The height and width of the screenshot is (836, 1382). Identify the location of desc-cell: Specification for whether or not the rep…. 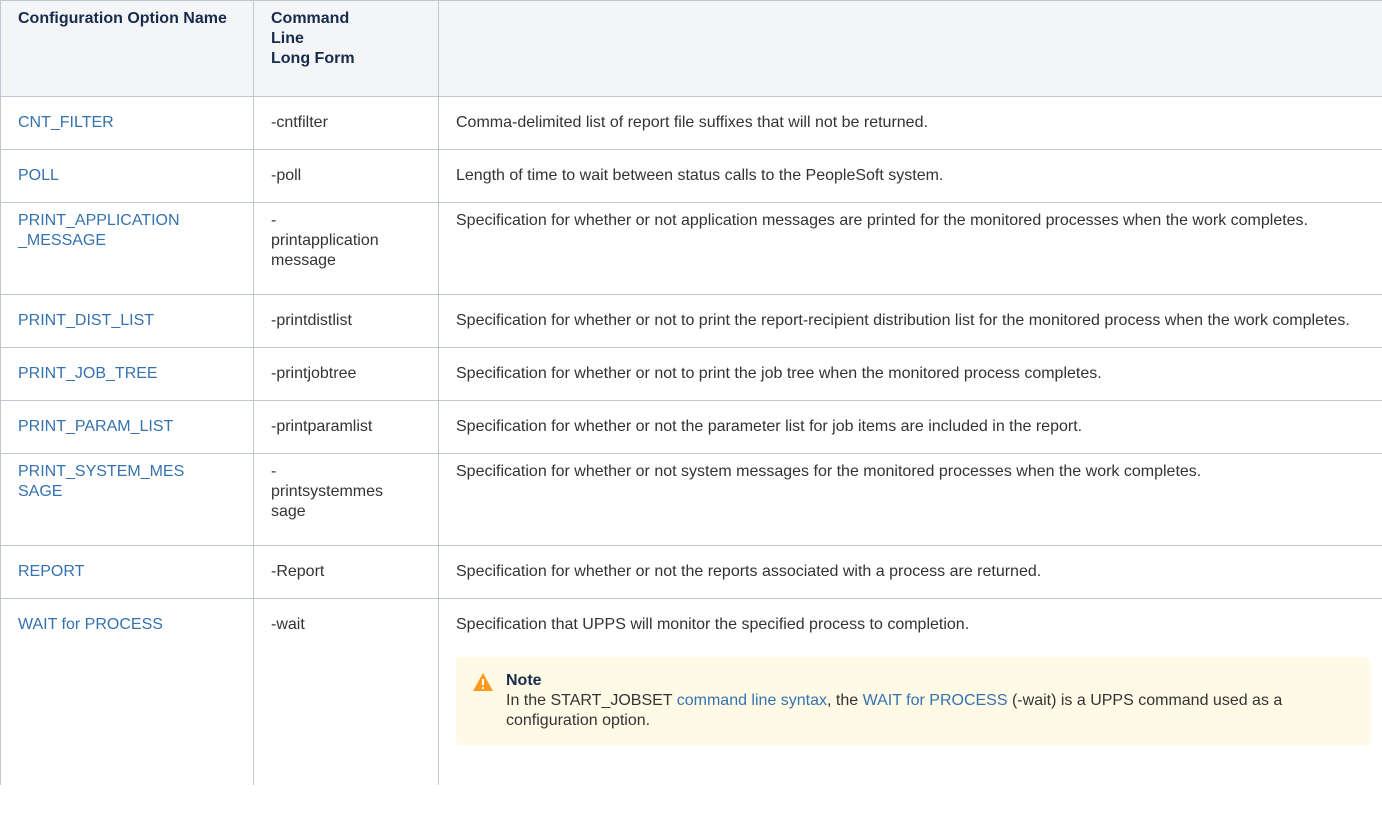
(910, 572).